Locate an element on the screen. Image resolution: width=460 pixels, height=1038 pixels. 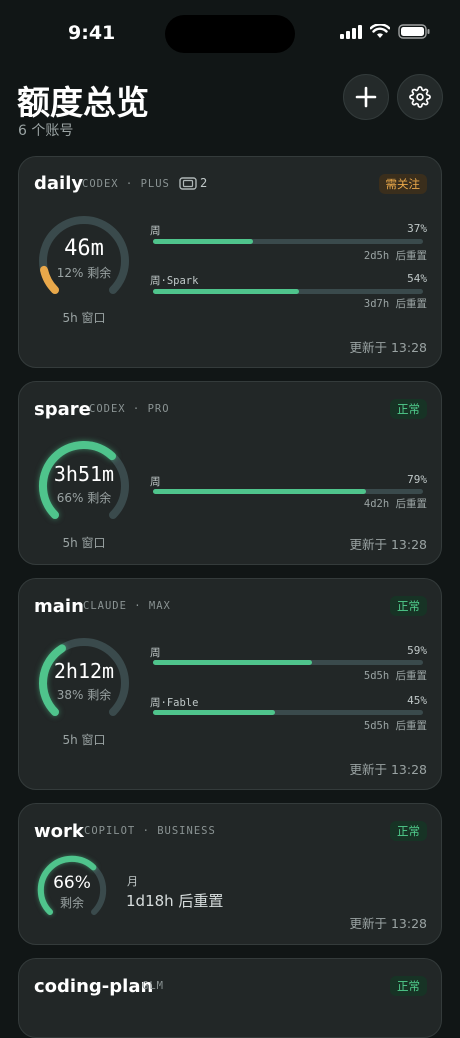
status-bar: 9:41 is located at coordinates (230, 35).